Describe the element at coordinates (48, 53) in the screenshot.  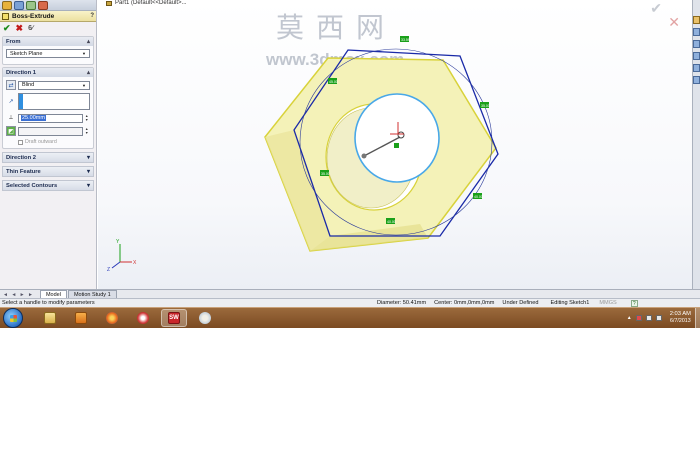
I see `start-condition-select: Sketch Plane ▼` at that location.